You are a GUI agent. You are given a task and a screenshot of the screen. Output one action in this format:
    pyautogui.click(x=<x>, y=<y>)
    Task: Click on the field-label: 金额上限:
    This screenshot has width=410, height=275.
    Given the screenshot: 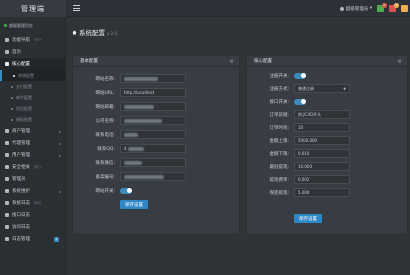 What is the action you would take?
    pyautogui.click(x=279, y=141)
    